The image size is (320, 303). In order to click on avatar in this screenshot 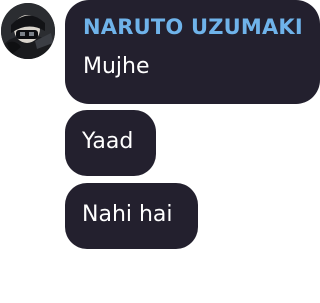, I will do `click(28, 31)`.